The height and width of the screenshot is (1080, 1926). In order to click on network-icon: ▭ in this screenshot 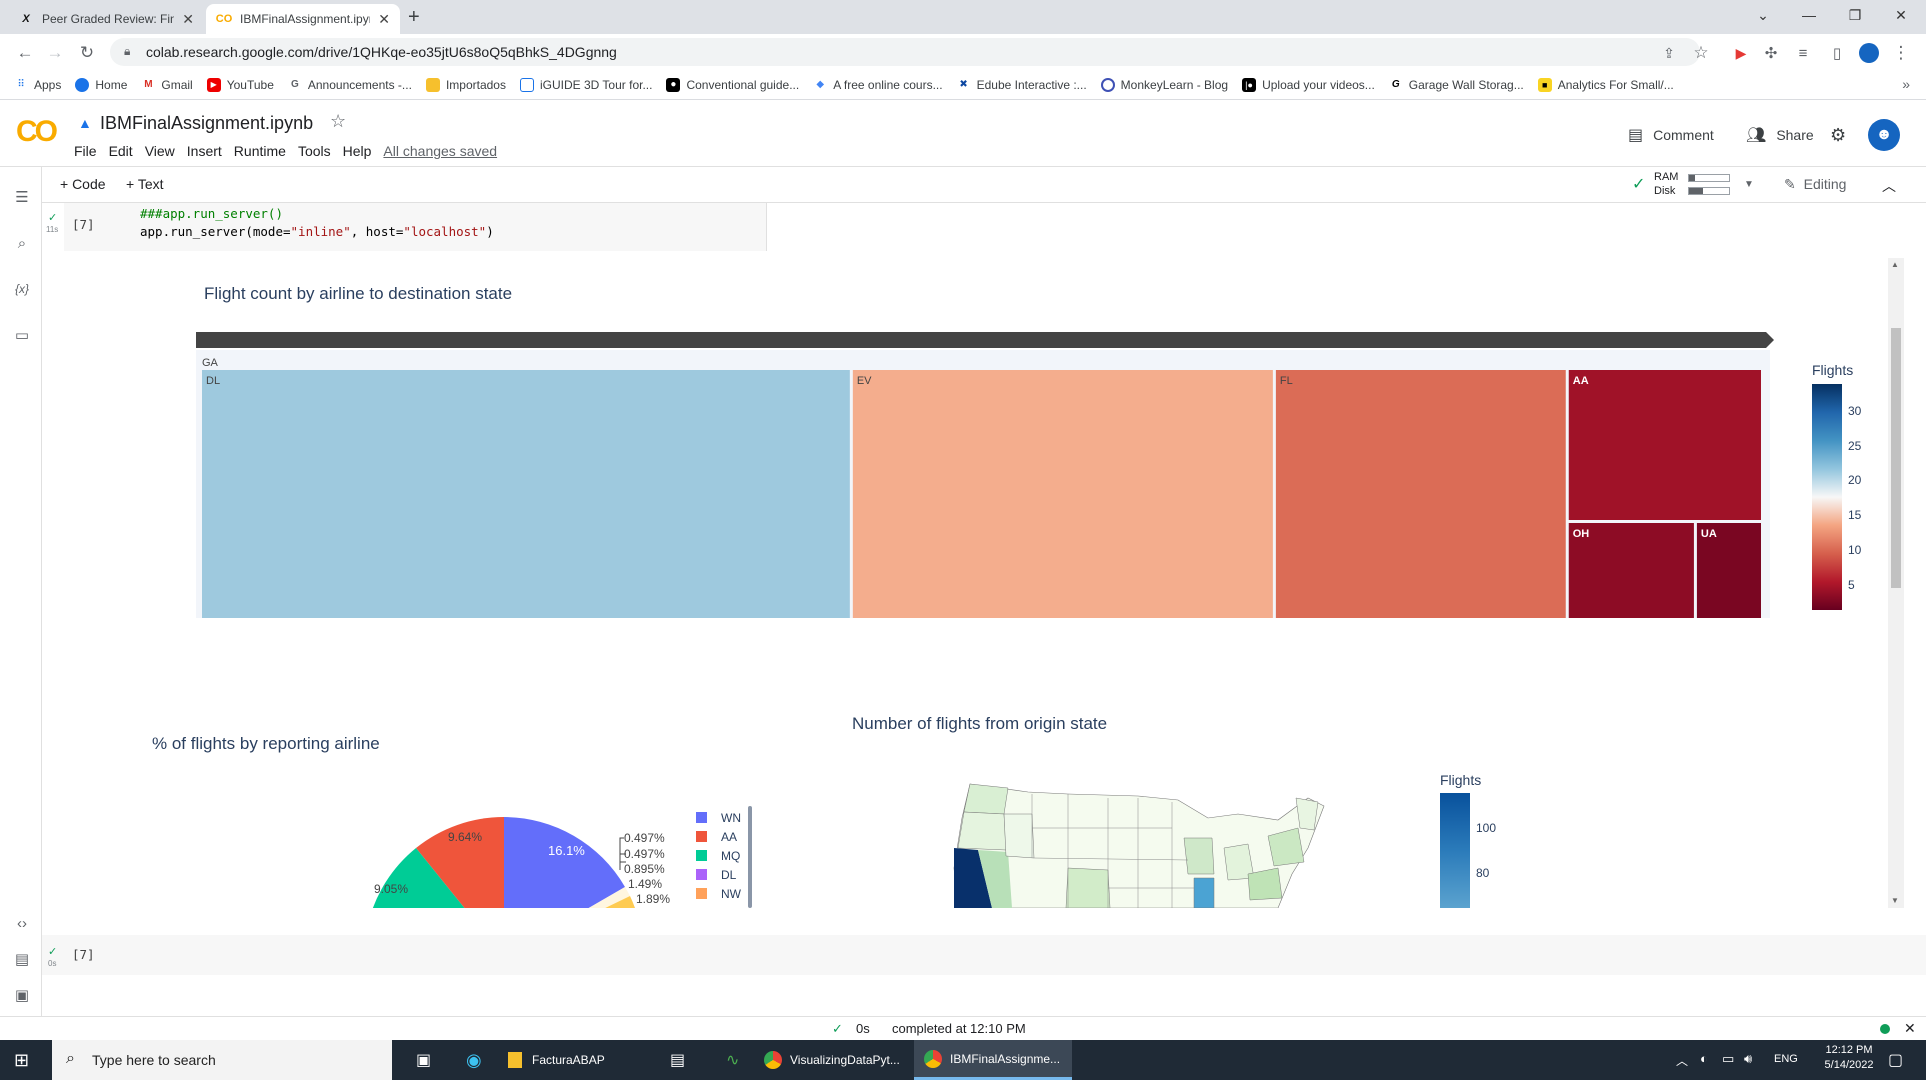, I will do `click(1728, 1059)`.